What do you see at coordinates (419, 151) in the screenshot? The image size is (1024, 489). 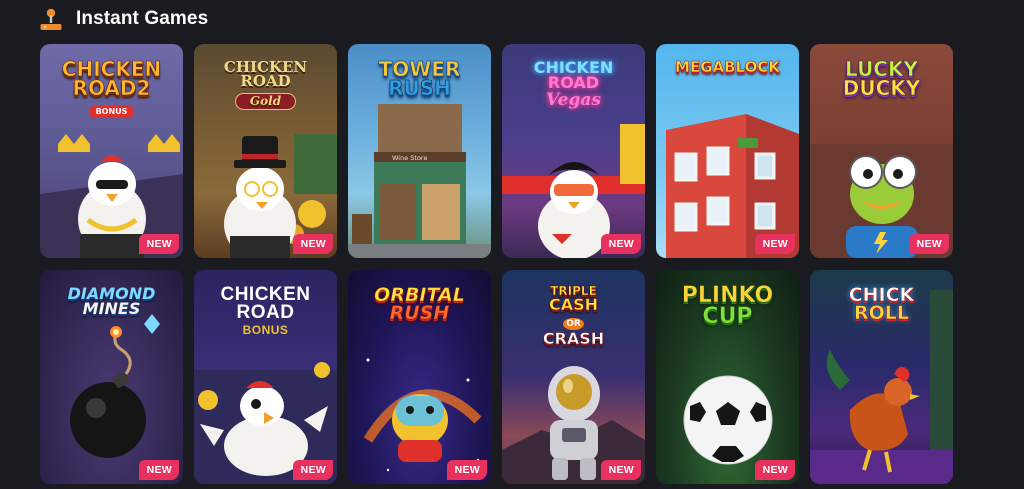 I see `game-card-tower-rush: TOWER RUSH Wine Store` at bounding box center [419, 151].